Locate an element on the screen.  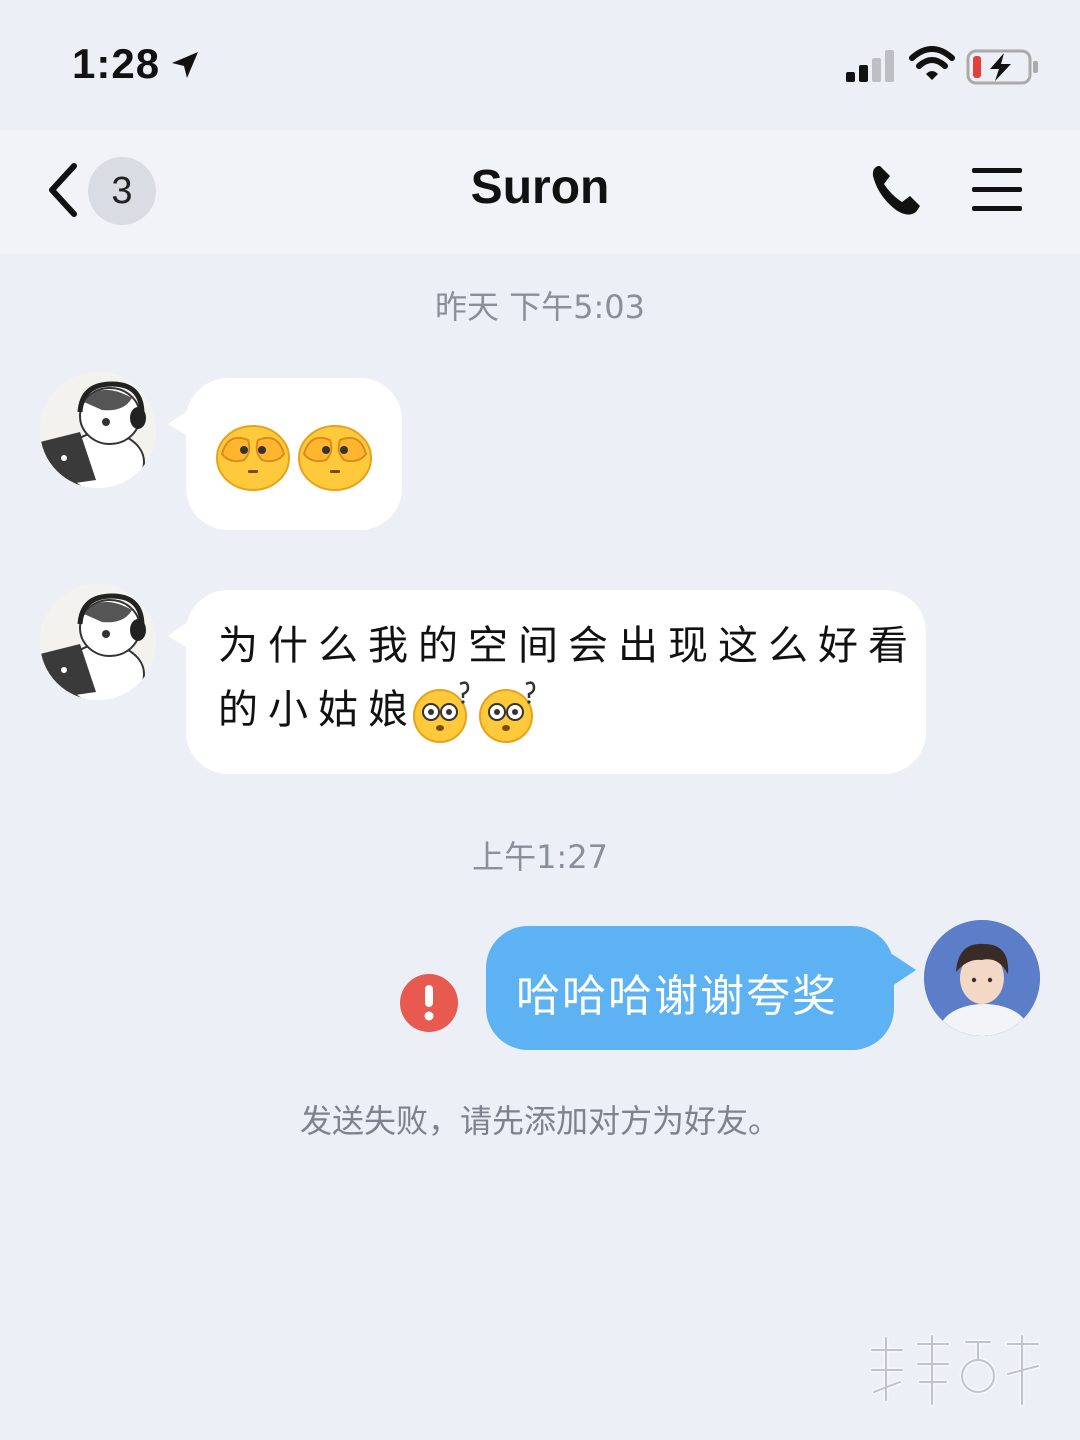
chevron-left-icon is located at coordinates (62, 192).